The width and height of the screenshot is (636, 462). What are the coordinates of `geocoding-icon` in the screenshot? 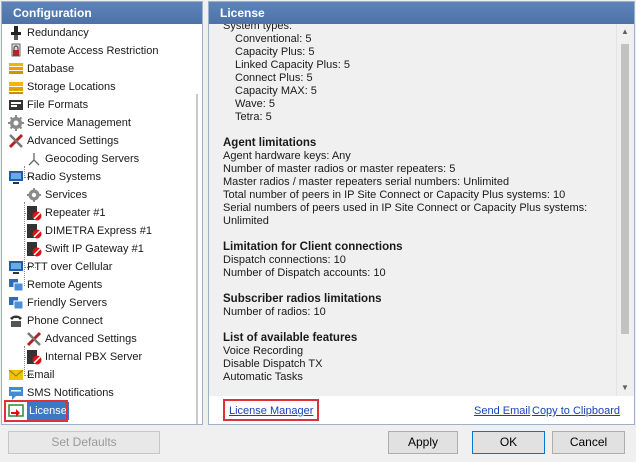 It's located at (34, 159).